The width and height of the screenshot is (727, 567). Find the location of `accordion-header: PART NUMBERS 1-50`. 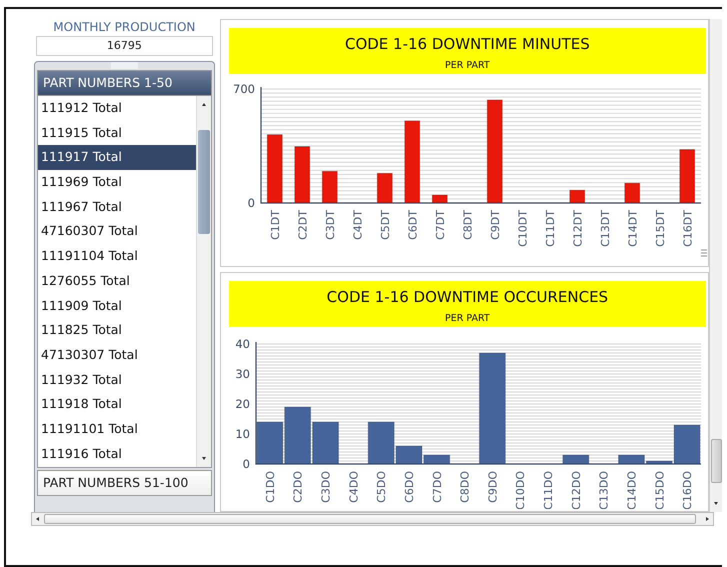

accordion-header: PART NUMBERS 1-50 is located at coordinates (124, 83).